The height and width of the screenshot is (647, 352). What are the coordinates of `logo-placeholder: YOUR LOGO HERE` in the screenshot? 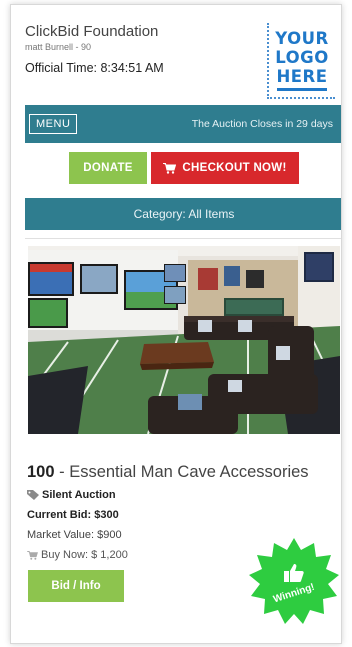 It's located at (301, 61).